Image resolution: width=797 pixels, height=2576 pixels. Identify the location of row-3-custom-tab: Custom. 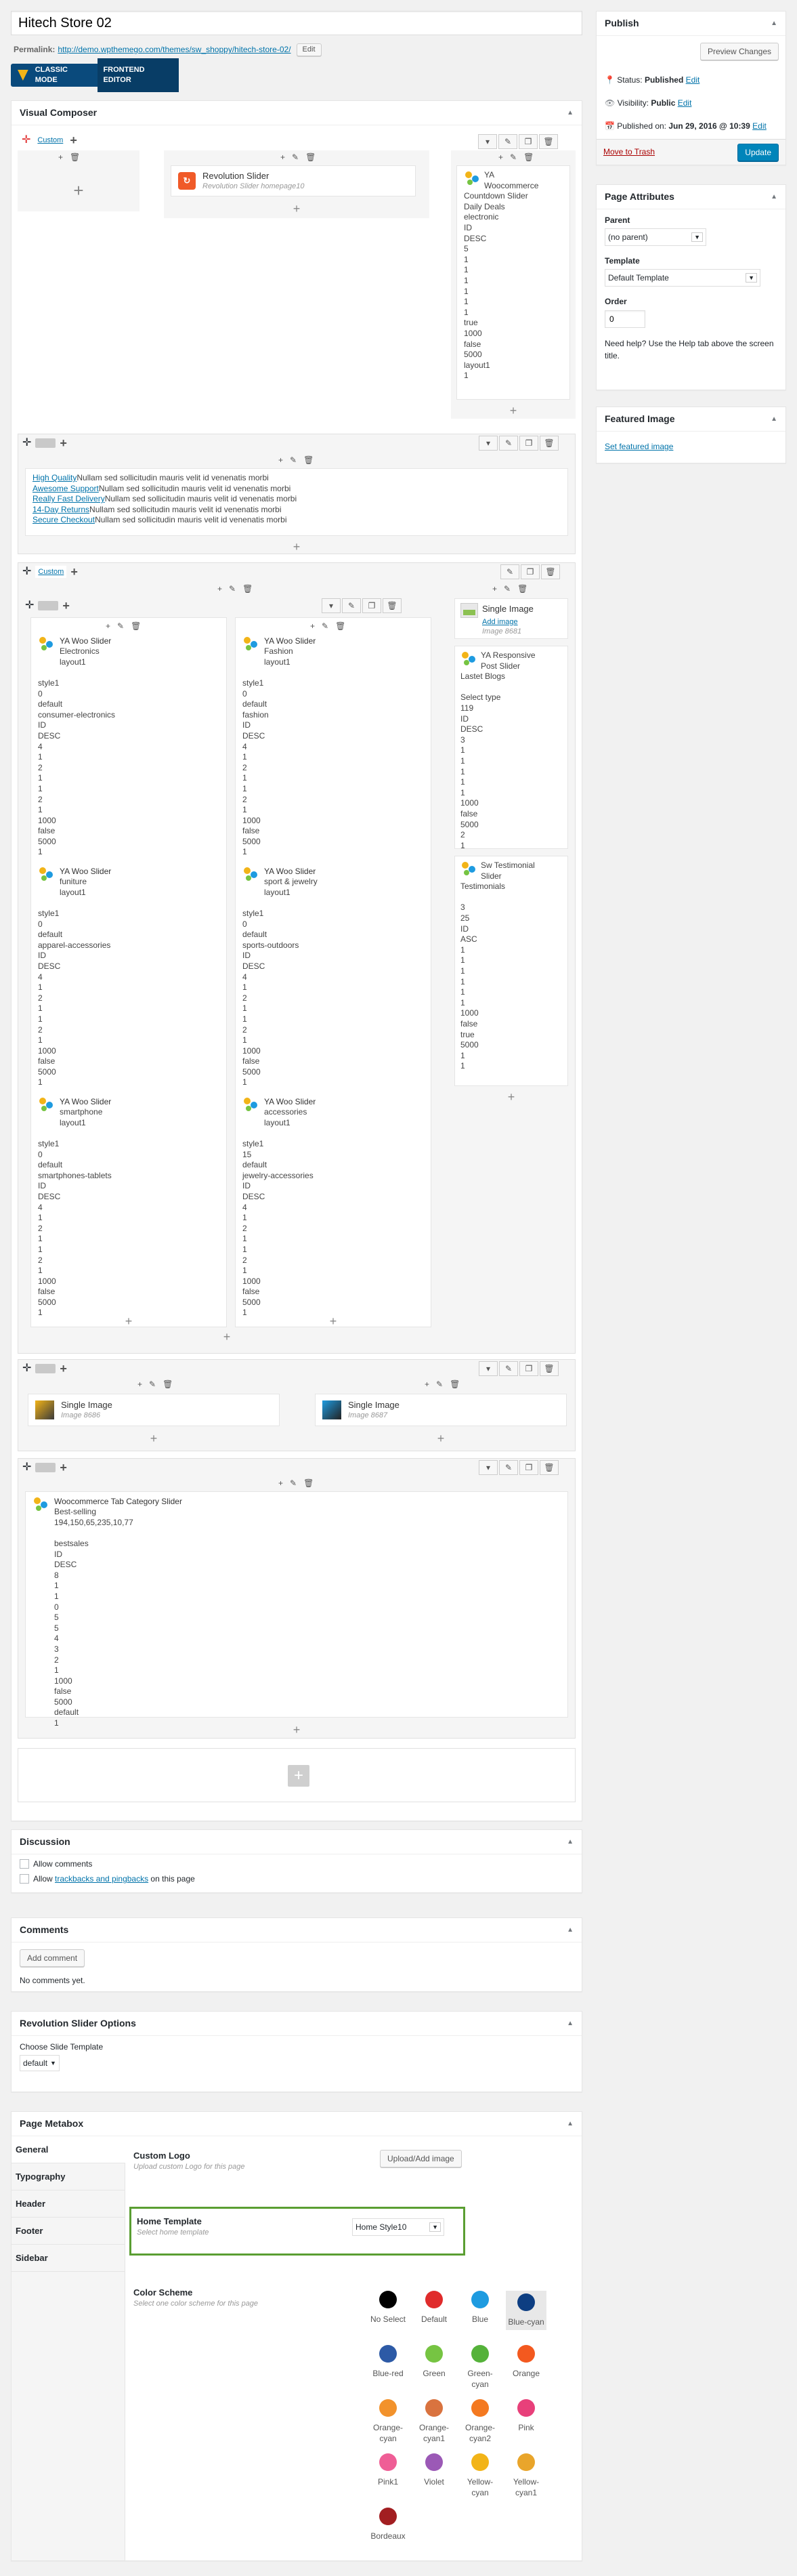
(51, 572).